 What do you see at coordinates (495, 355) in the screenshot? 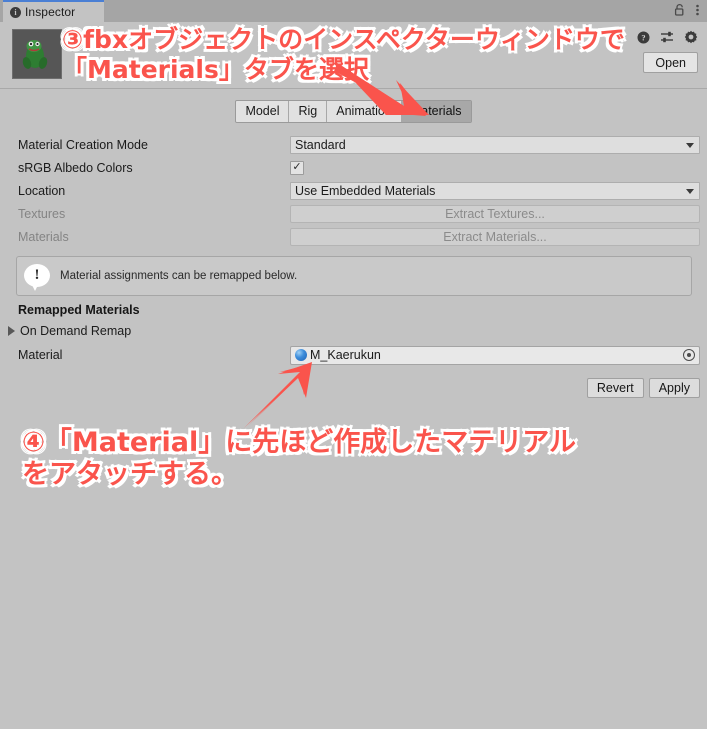
I see `material-object-field: M_Kaerukun` at bounding box center [495, 355].